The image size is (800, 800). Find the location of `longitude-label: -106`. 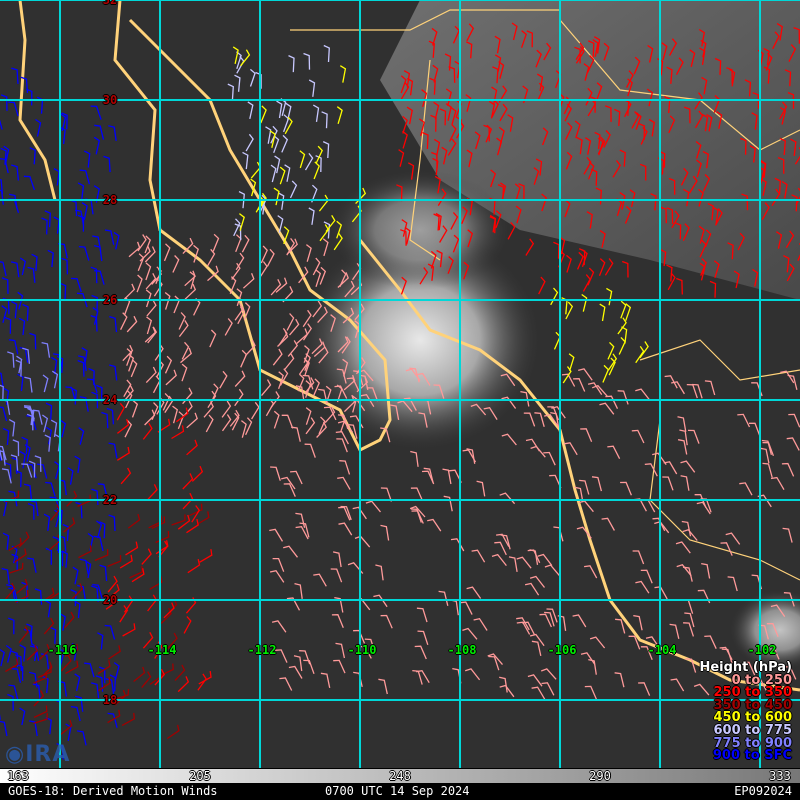

longitude-label: -106 is located at coordinates (562, 650).